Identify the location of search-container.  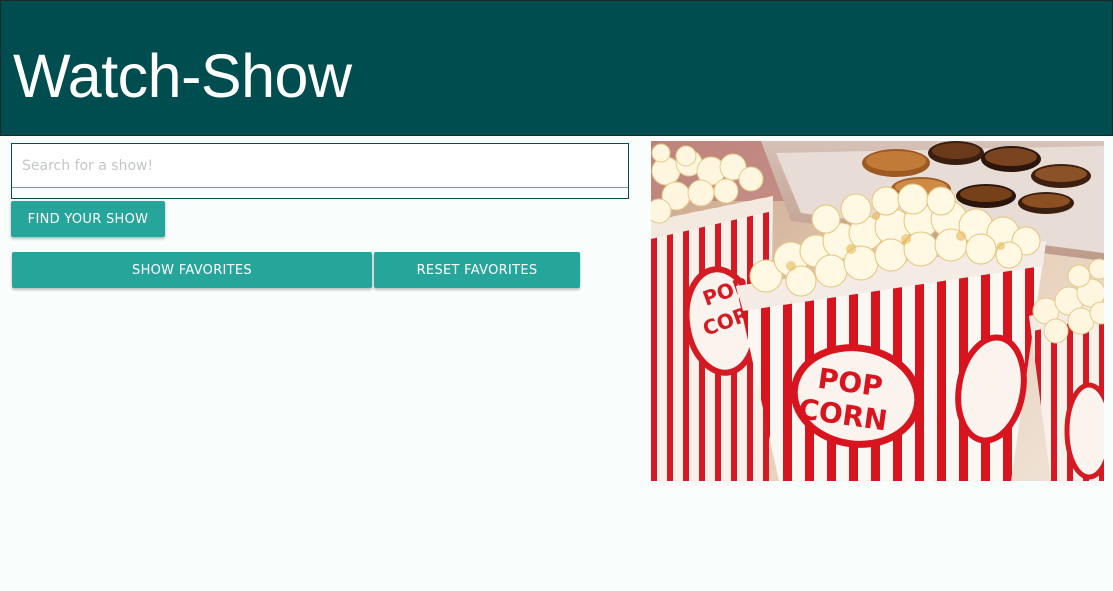
(320, 171).